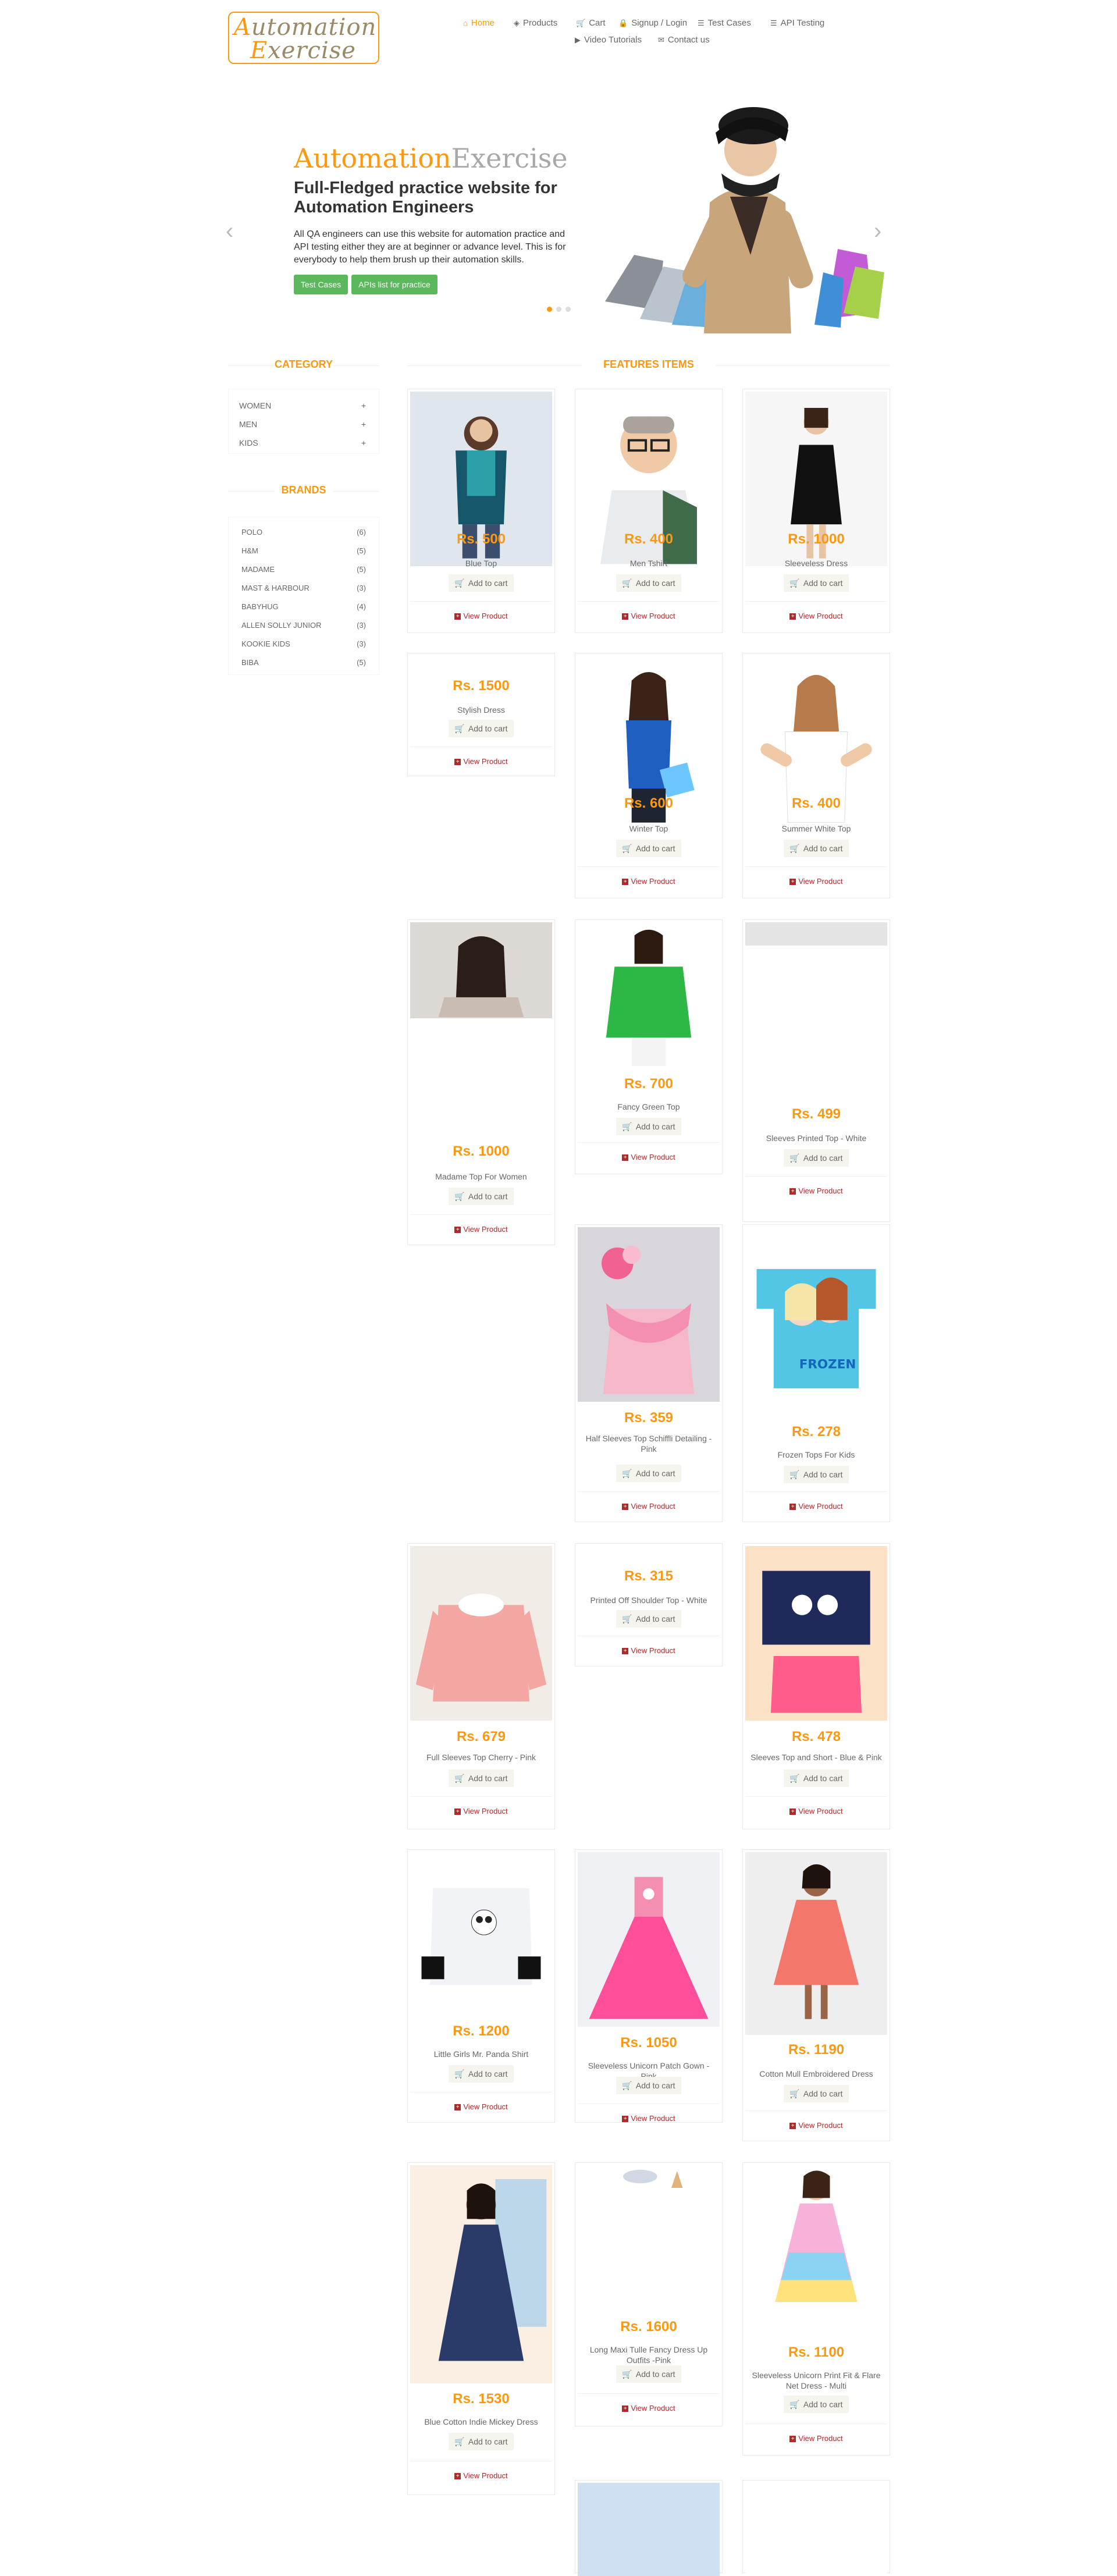 The height and width of the screenshot is (2576, 1117). I want to click on brand-babyhug: BABYHUG (4), so click(303, 607).